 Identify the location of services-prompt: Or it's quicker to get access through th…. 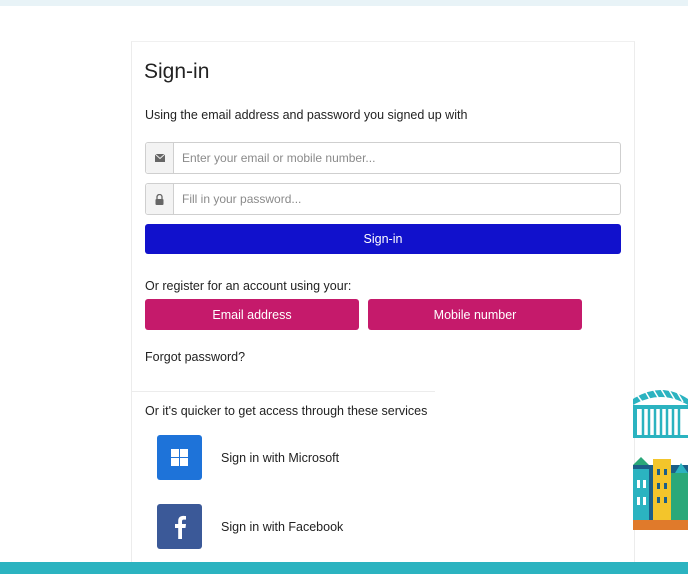
(286, 411).